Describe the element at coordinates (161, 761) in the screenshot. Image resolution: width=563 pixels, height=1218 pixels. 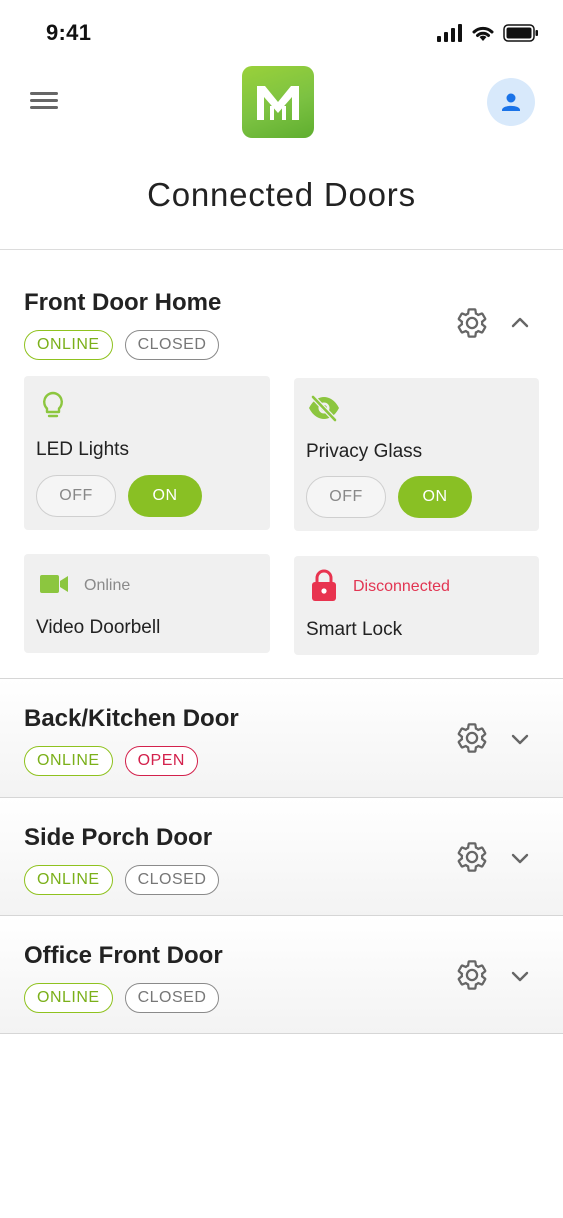
I see `door-state-badge: OPEN` at that location.